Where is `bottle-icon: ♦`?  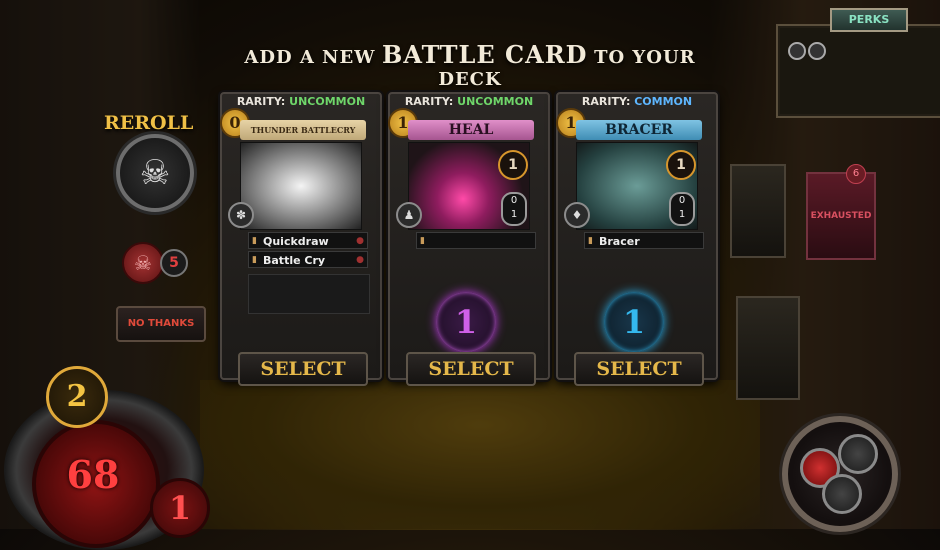
bottle-icon: ♦ is located at coordinates (577, 215).